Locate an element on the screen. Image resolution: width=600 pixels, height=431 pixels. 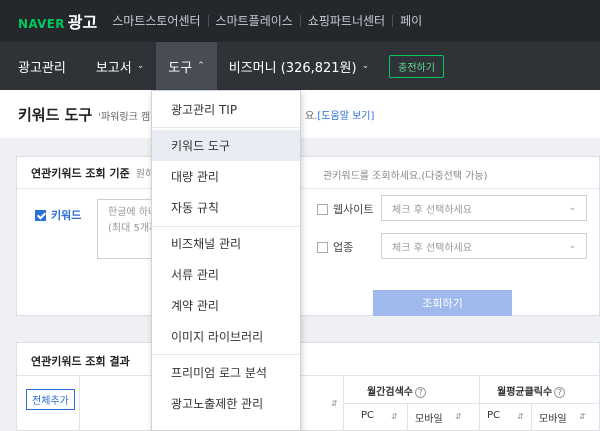
keyword-checkbox is located at coordinates (40, 215).